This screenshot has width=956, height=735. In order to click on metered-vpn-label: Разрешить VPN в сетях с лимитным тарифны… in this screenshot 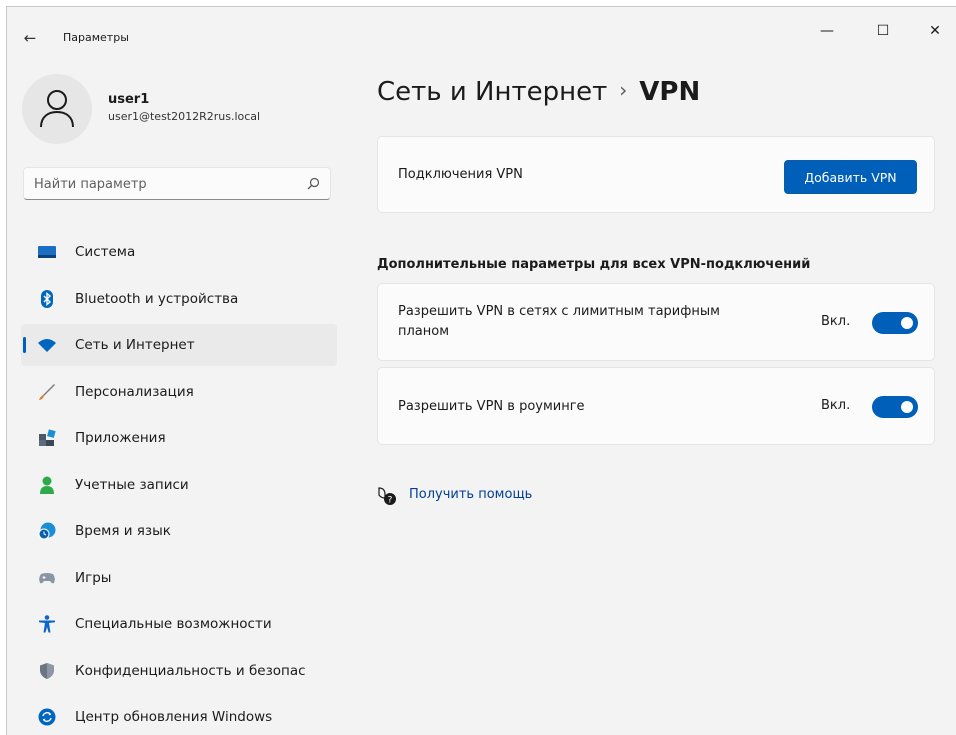, I will do `click(559, 321)`.